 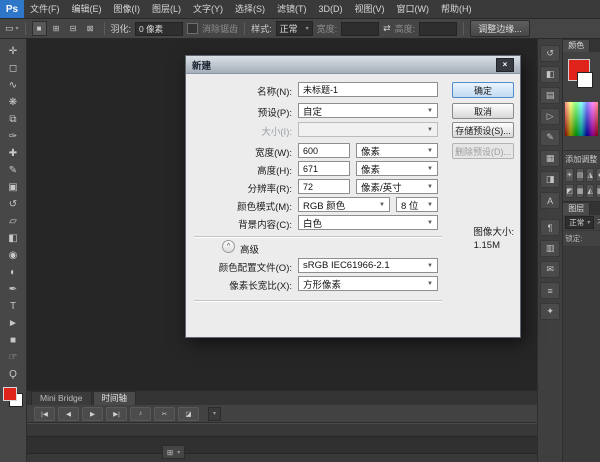 I want to click on swap-dimensions-icon: ⇄, so click(x=387, y=28).